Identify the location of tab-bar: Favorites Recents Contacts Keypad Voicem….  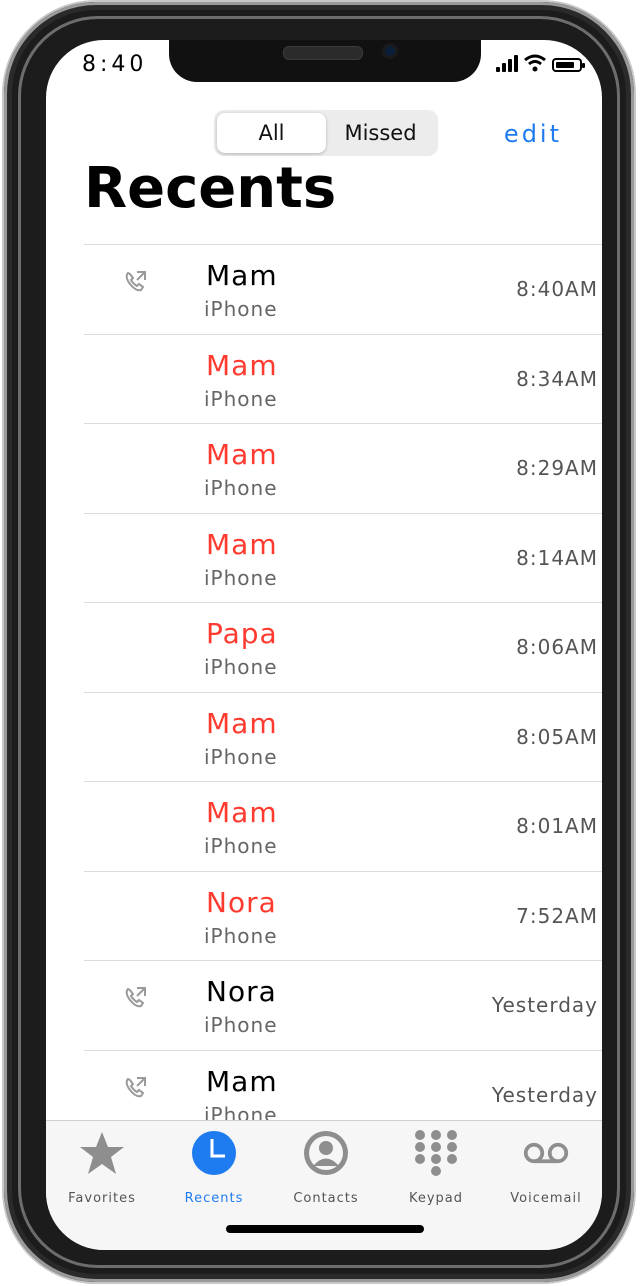
(324, 1185).